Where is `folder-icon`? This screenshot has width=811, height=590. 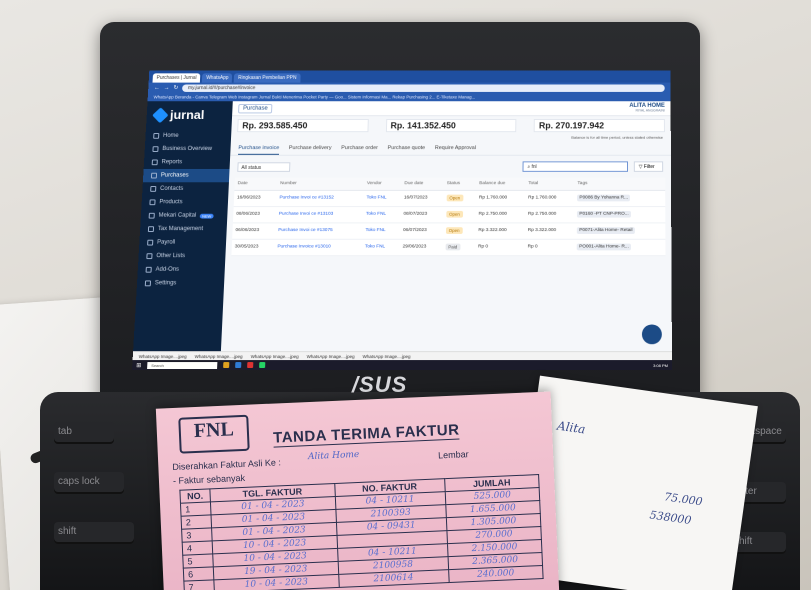
folder-icon is located at coordinates (226, 365).